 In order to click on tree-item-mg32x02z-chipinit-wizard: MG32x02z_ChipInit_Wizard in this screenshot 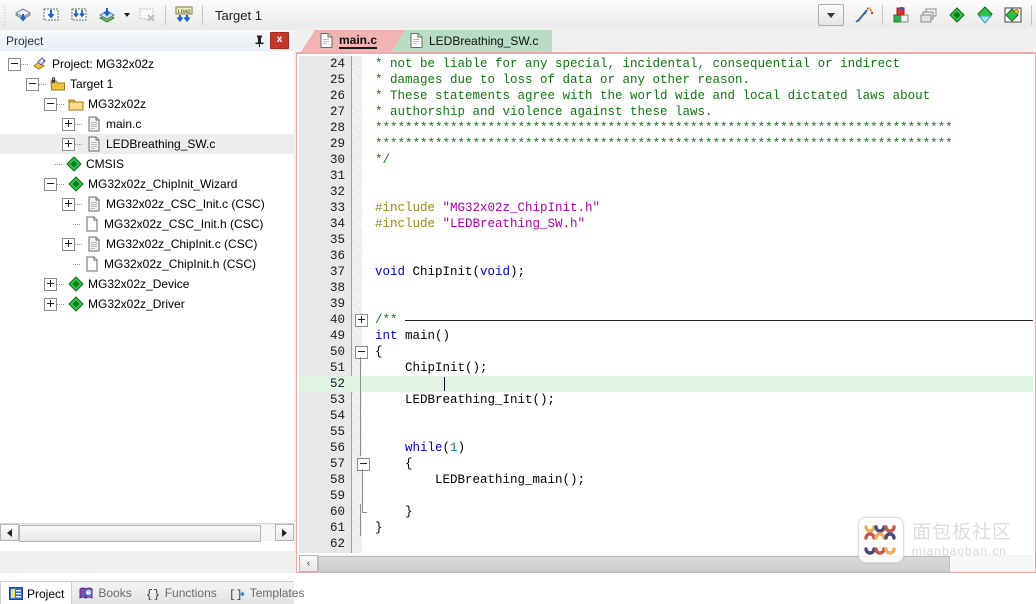, I will do `click(147, 184)`.